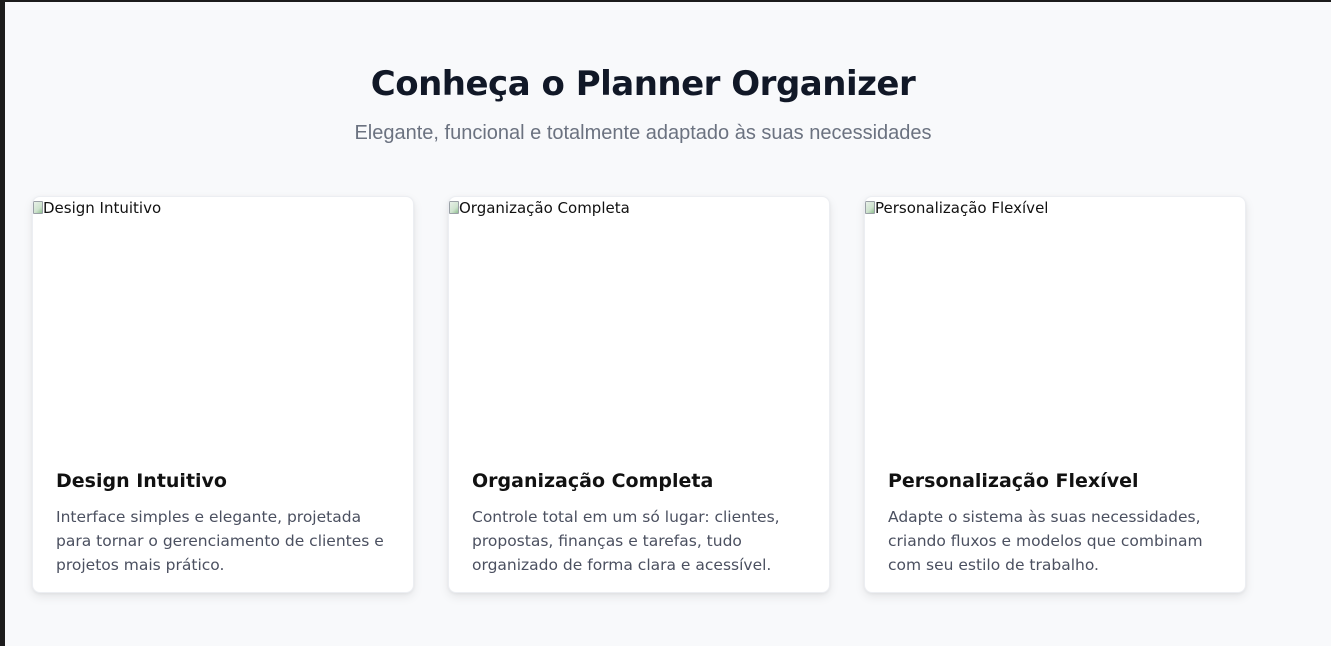  What do you see at coordinates (1055, 322) in the screenshot?
I see `feature-image: Personalização Flexível` at bounding box center [1055, 322].